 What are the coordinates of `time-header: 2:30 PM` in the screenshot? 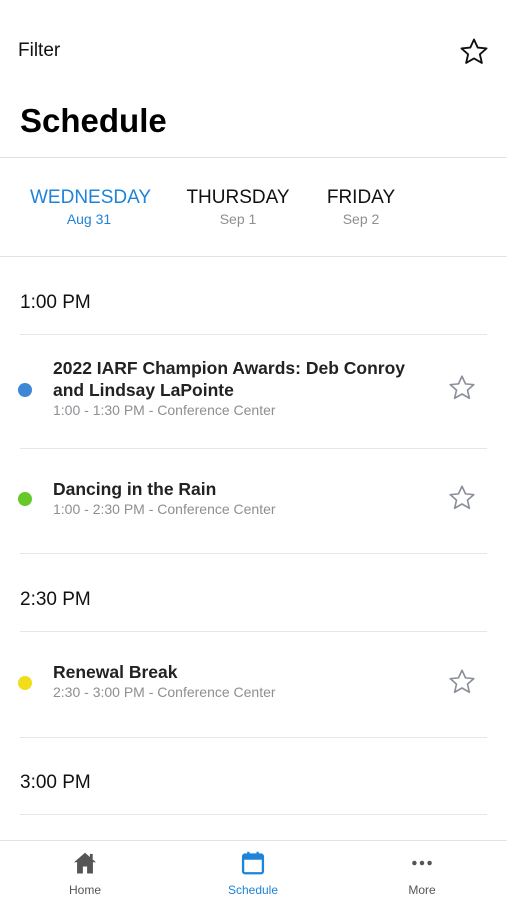 It's located at (55, 599).